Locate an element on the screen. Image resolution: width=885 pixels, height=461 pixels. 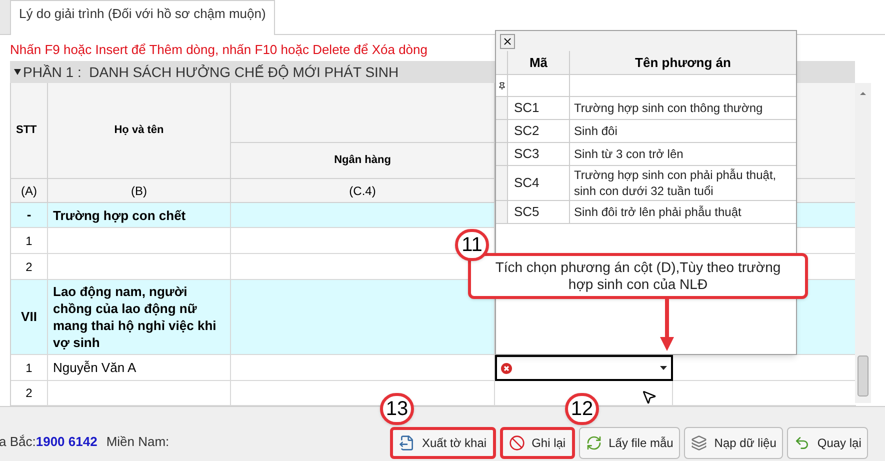
option-code: SC5 is located at coordinates (539, 212).